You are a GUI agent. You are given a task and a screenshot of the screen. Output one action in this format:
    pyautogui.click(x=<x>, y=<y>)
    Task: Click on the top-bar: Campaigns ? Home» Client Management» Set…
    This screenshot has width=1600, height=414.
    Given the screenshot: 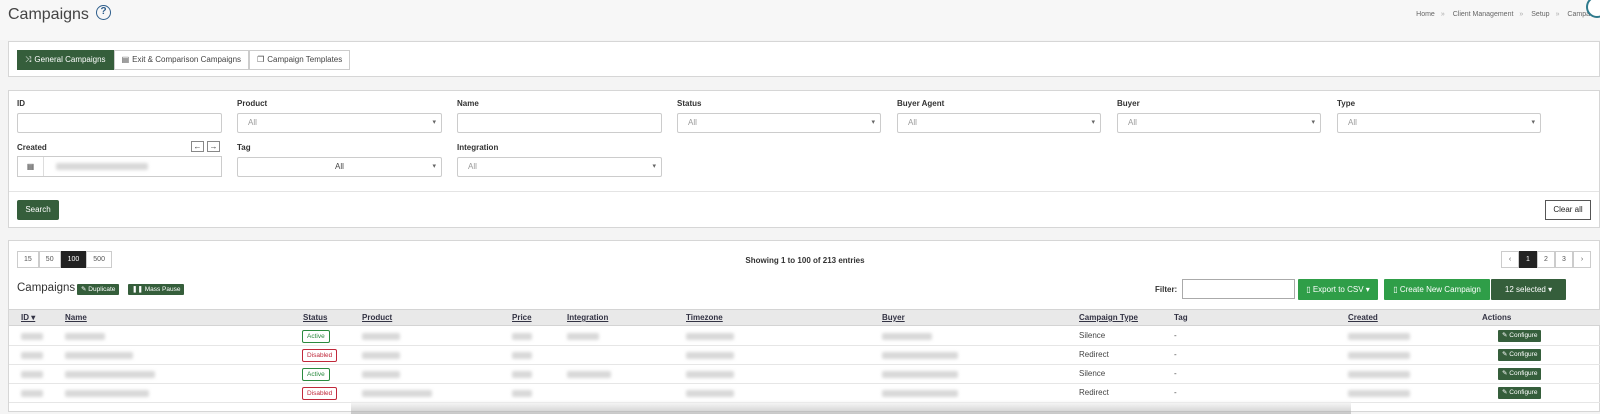 What is the action you would take?
    pyautogui.click(x=800, y=20)
    